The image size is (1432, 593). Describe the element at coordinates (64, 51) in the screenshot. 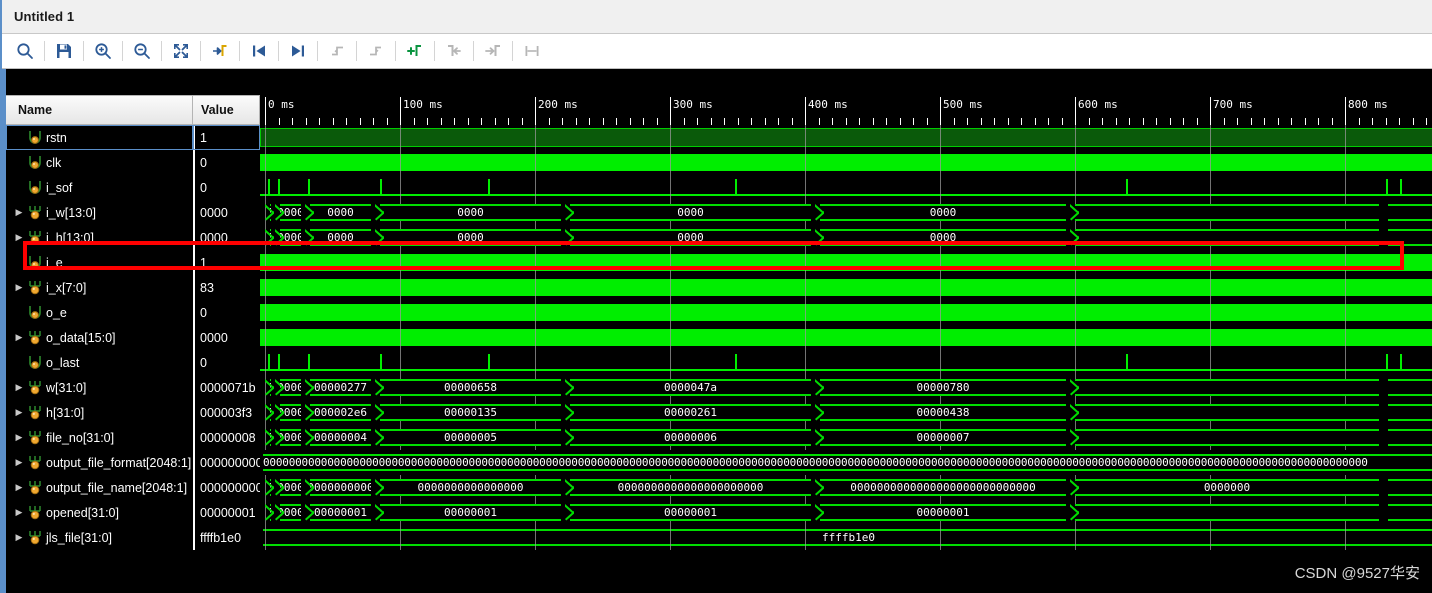

I see `save-icon` at that location.